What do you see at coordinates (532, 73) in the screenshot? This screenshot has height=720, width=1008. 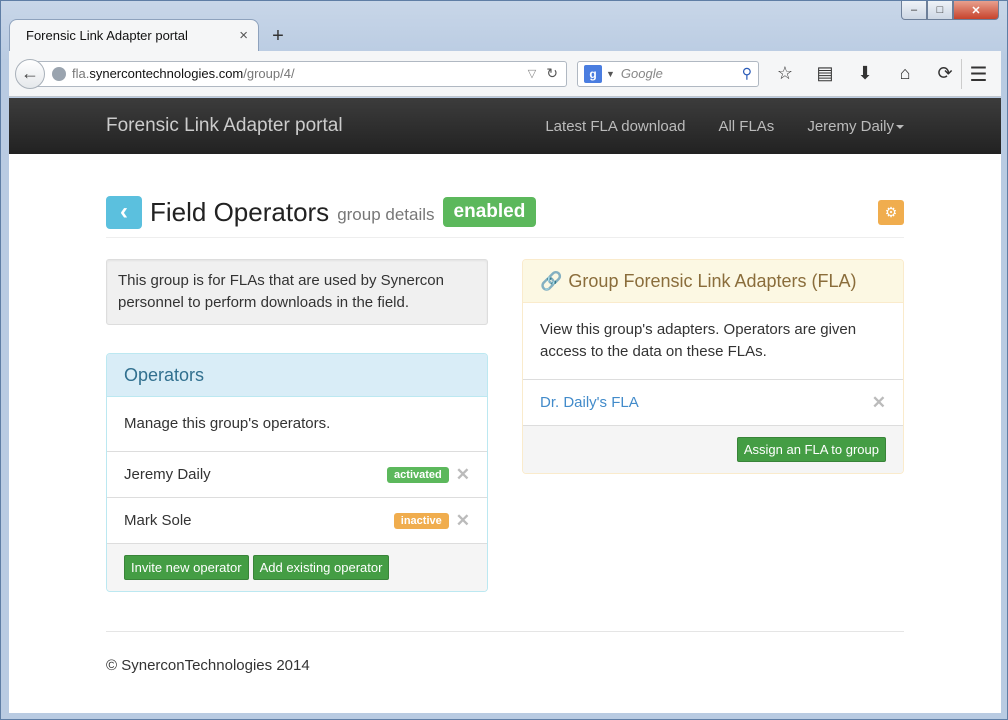 I see `history-dropdown-icon: ▽` at bounding box center [532, 73].